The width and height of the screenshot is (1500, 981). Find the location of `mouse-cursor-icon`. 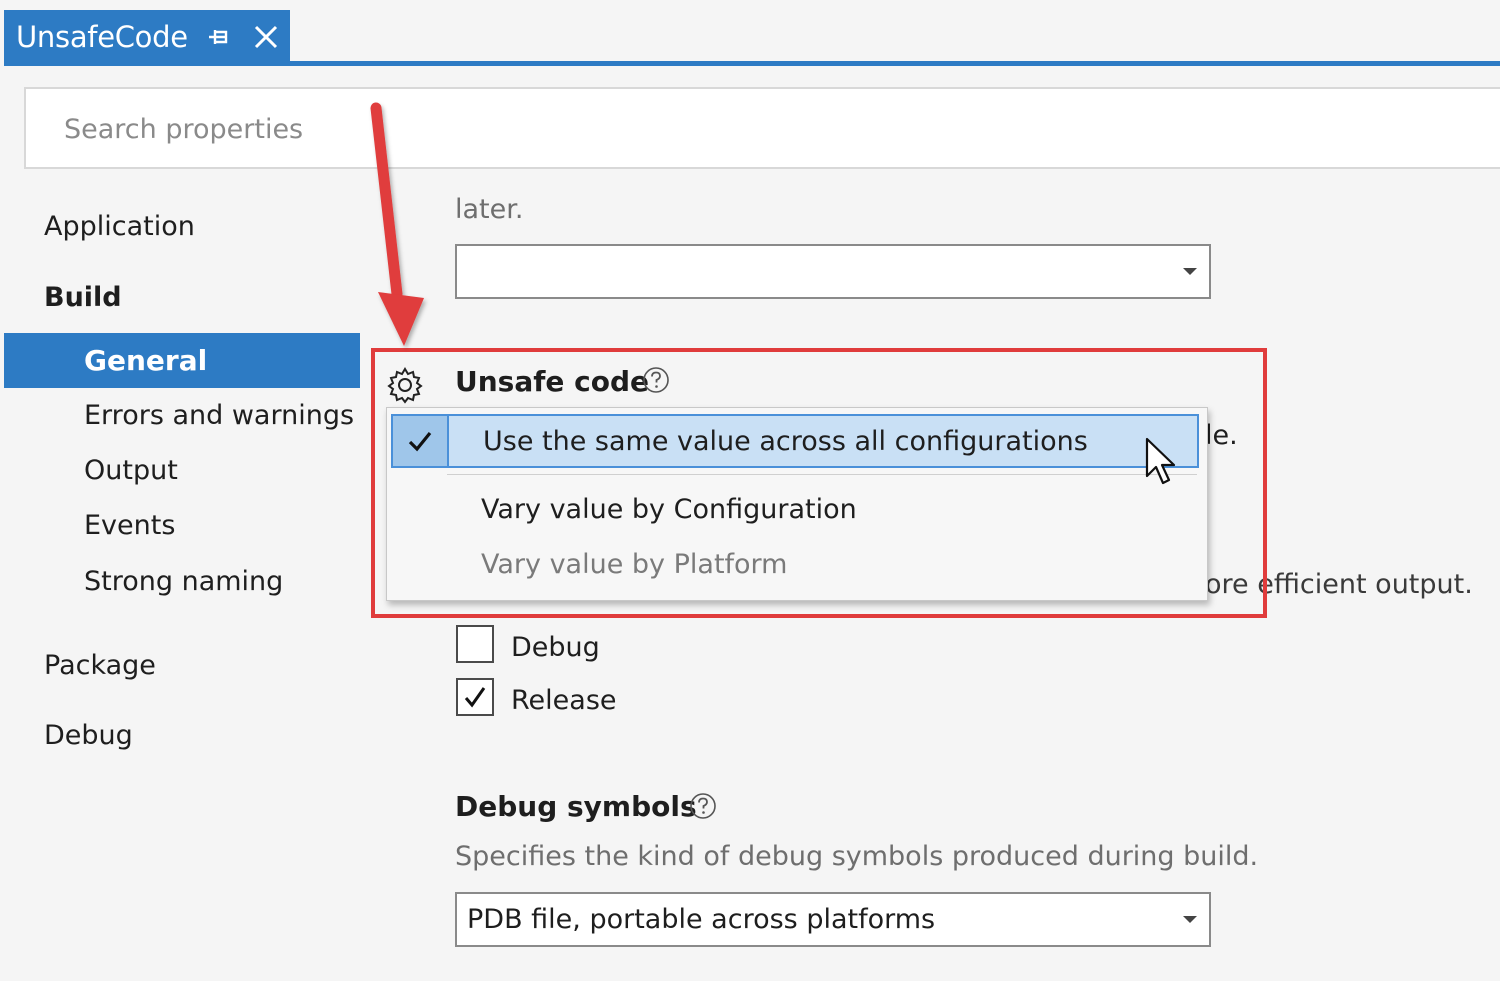

mouse-cursor-icon is located at coordinates (1160, 461).